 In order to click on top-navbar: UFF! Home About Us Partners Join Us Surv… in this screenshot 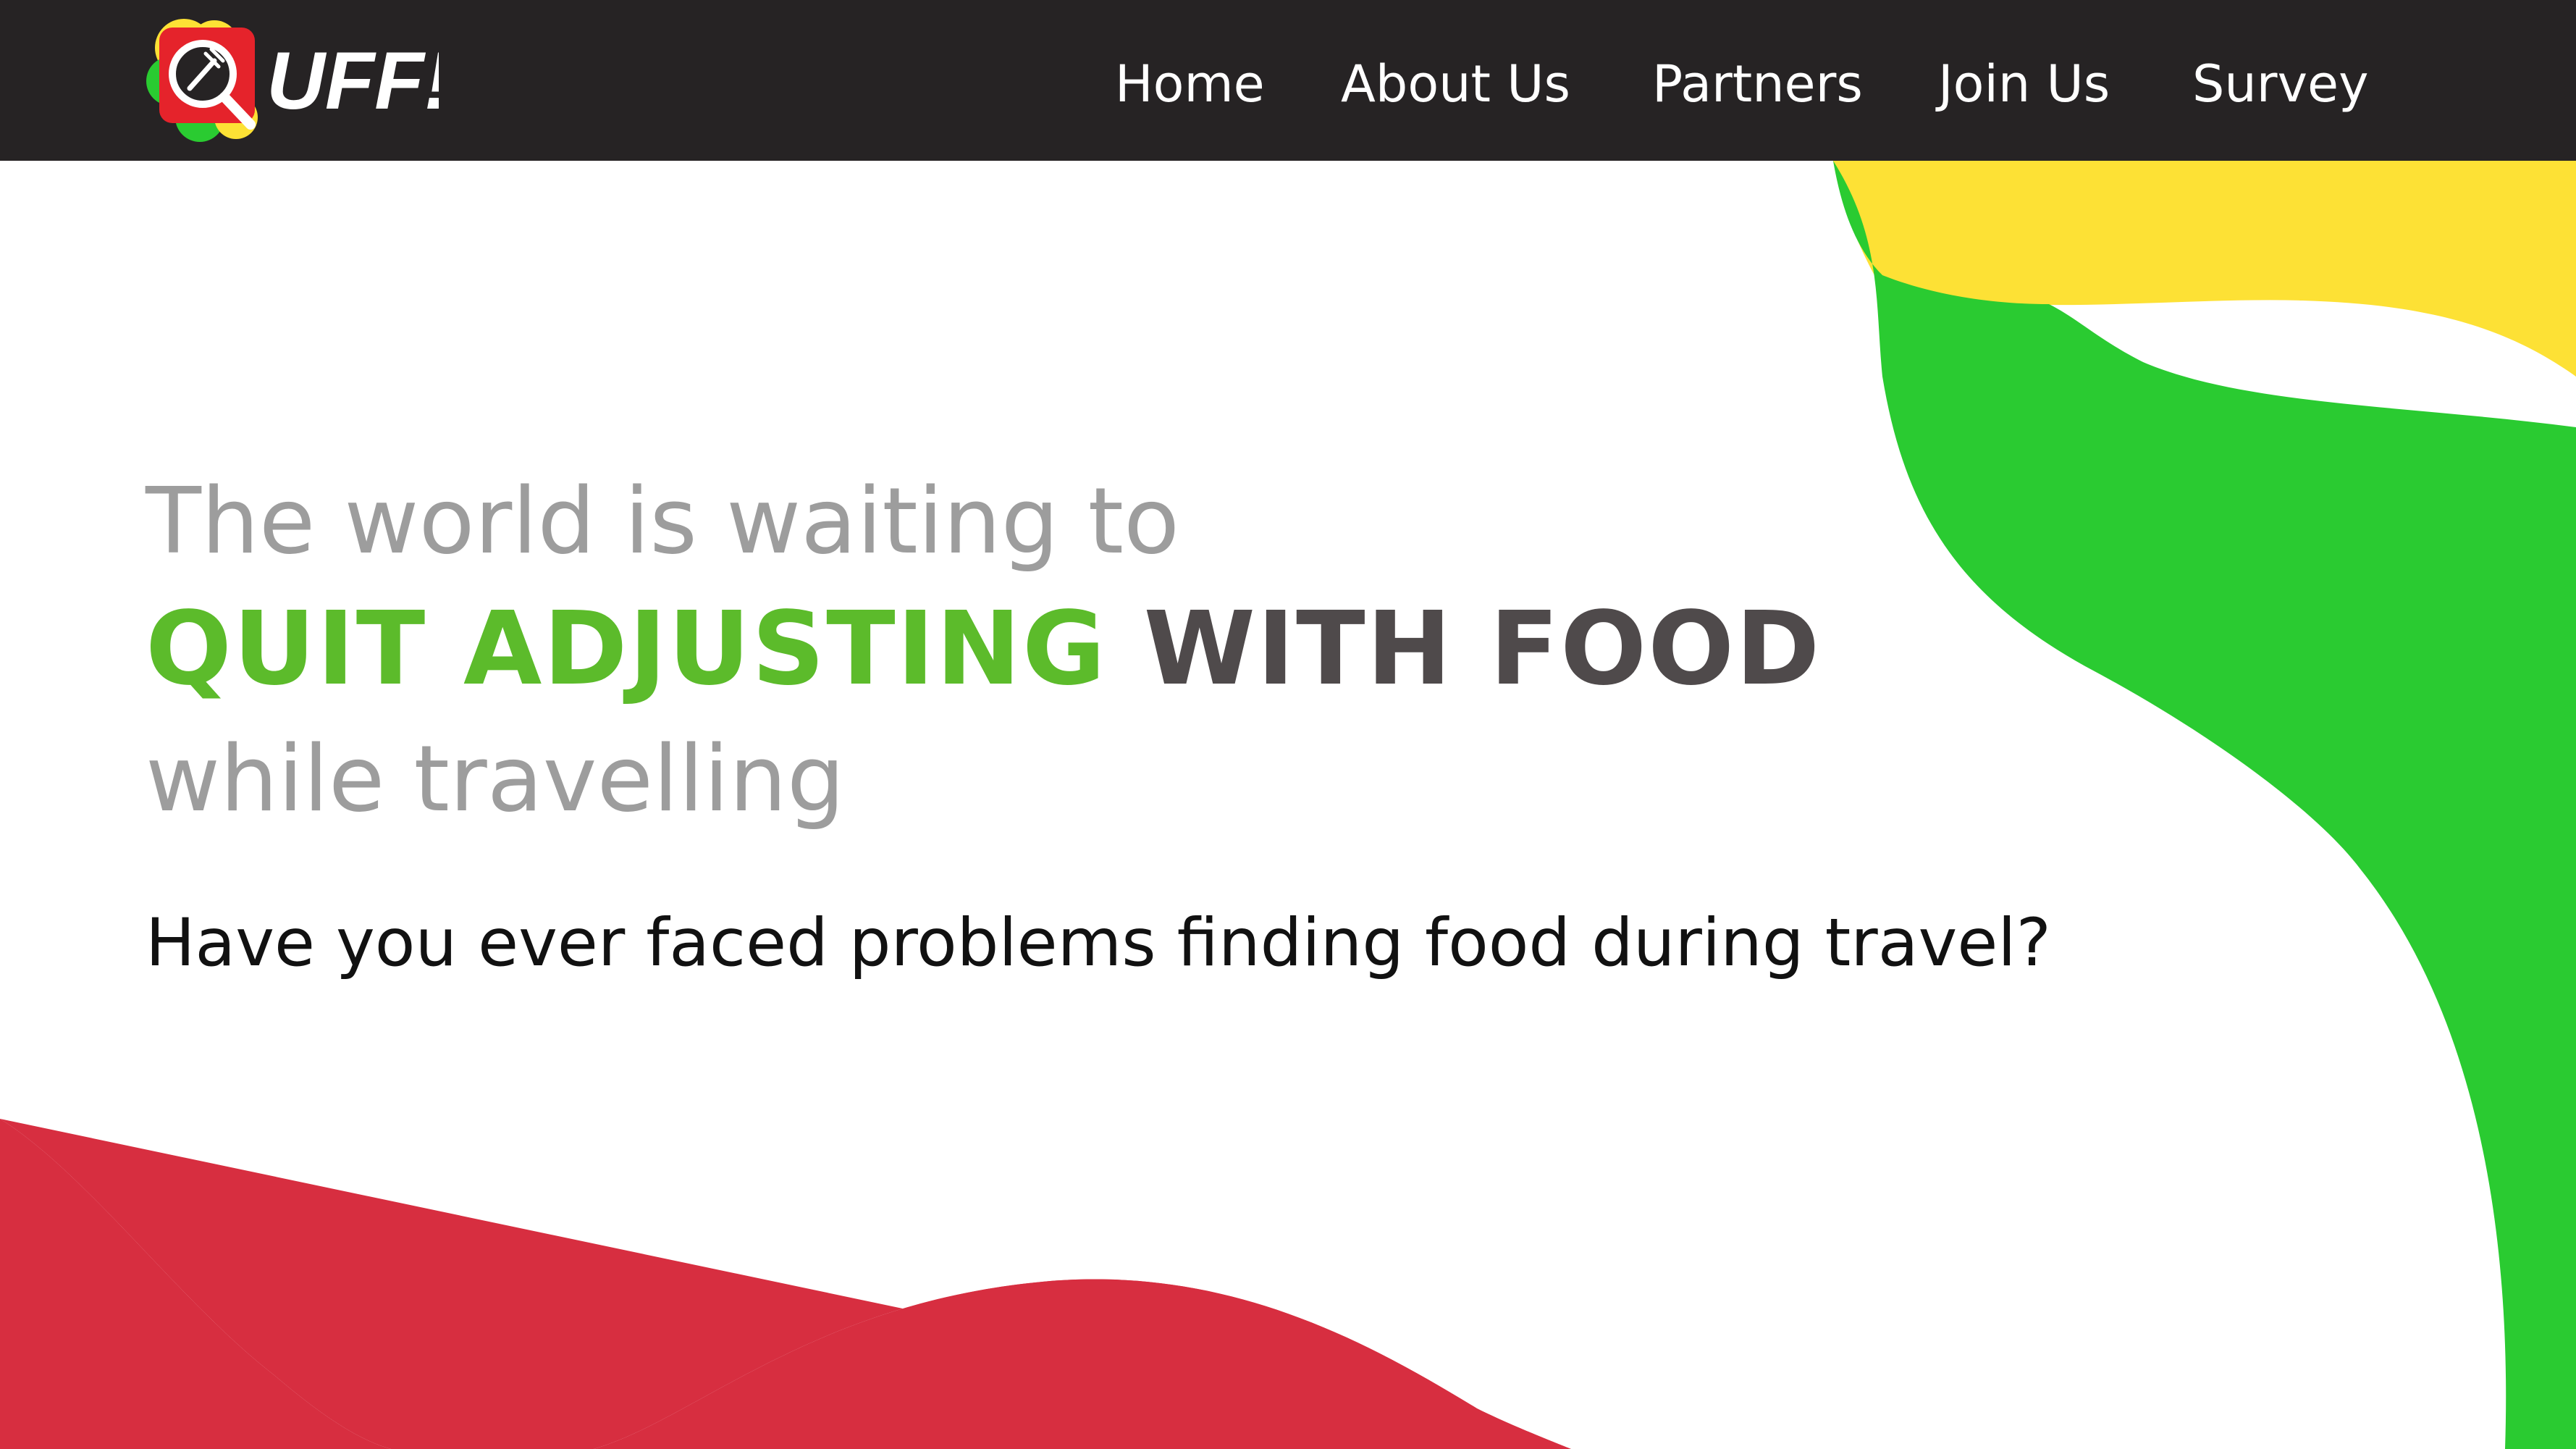, I will do `click(1288, 80)`.